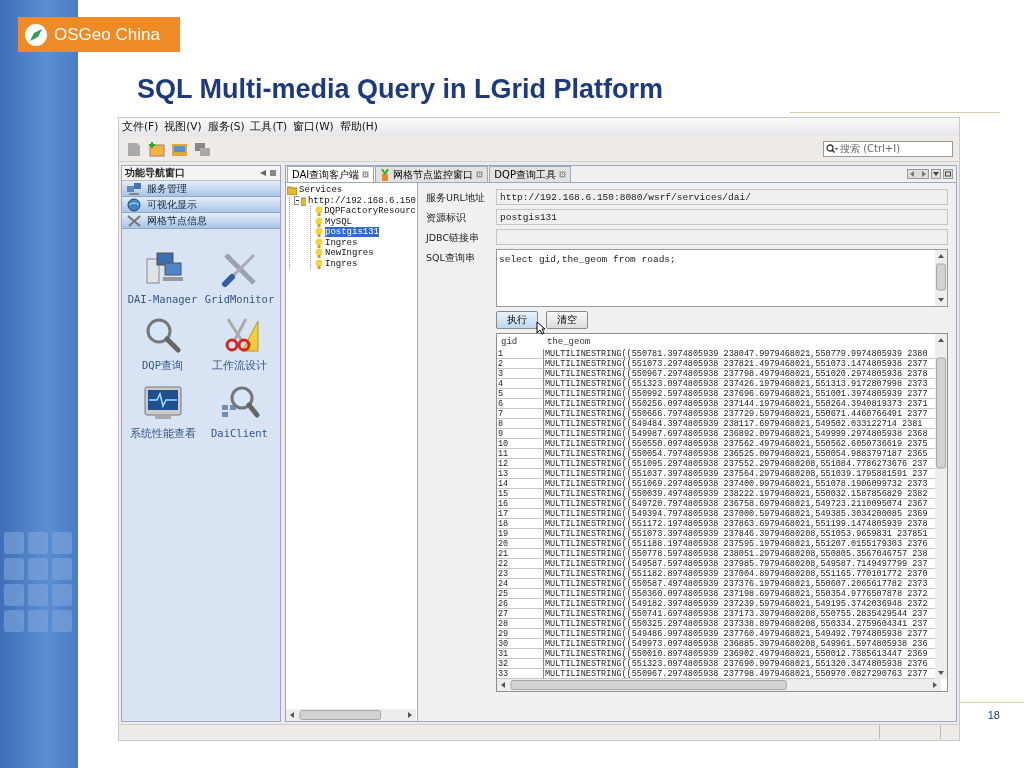  I want to click on table-cell: MULTILINESTRING((549182.3974805939 237239.5979468021,549195.3742036948 2372, so click(739, 604).